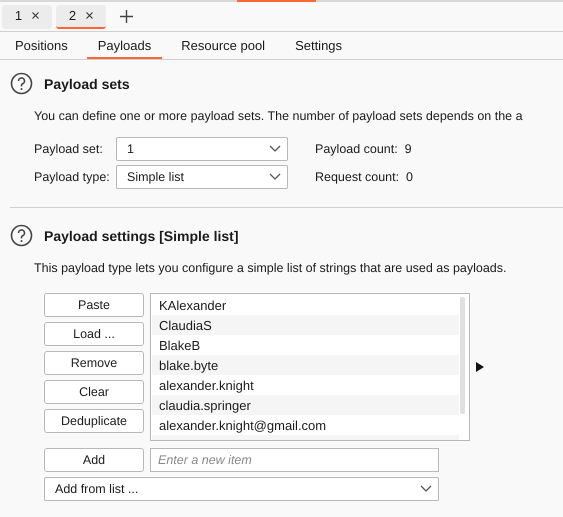 The width and height of the screenshot is (563, 517). I want to click on count-text: Payload count: 9, so click(364, 149).